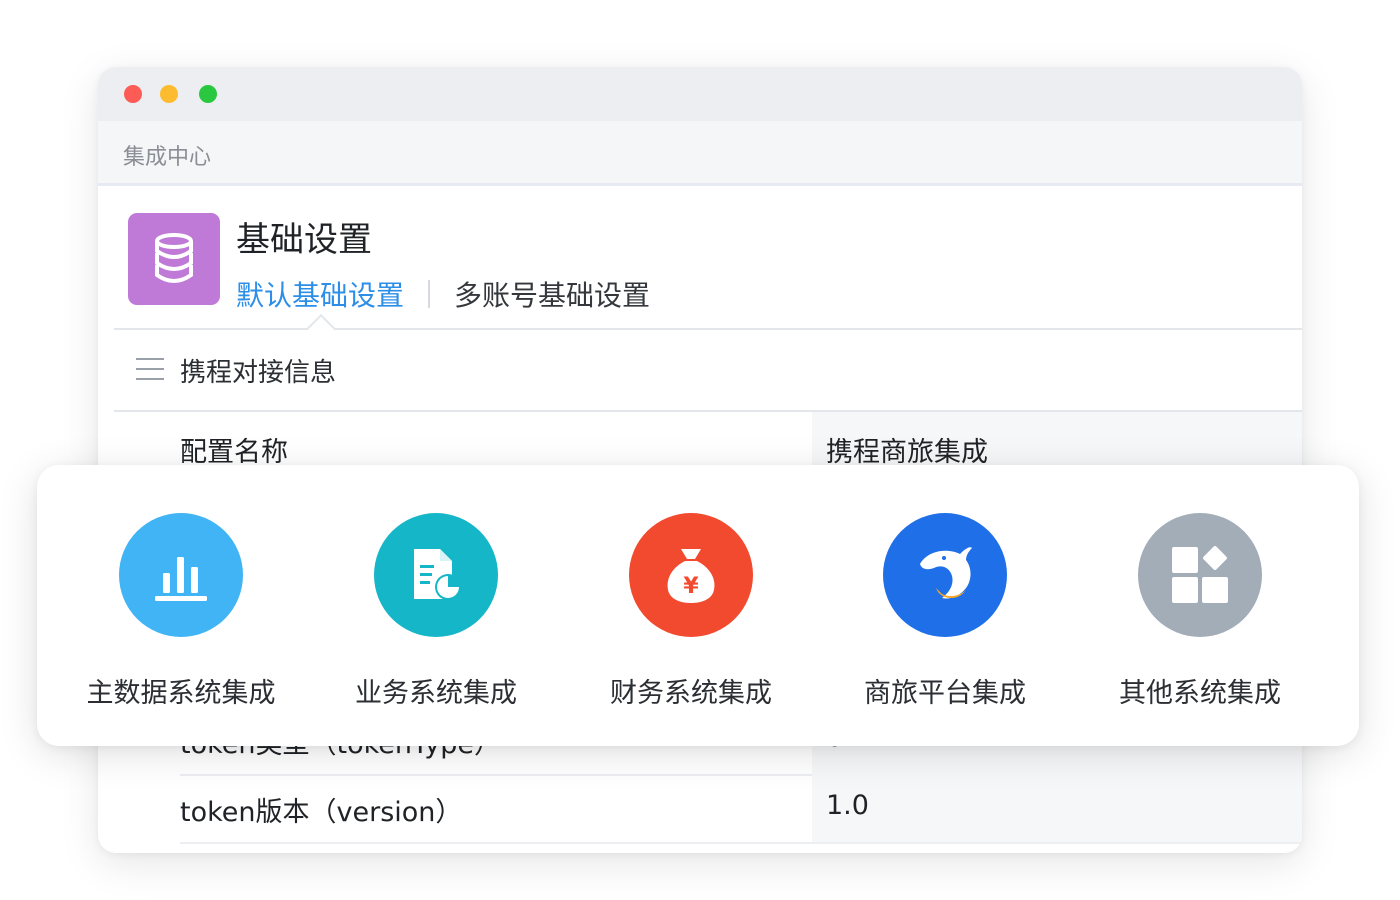  I want to click on close-window-button, so click(133, 94).